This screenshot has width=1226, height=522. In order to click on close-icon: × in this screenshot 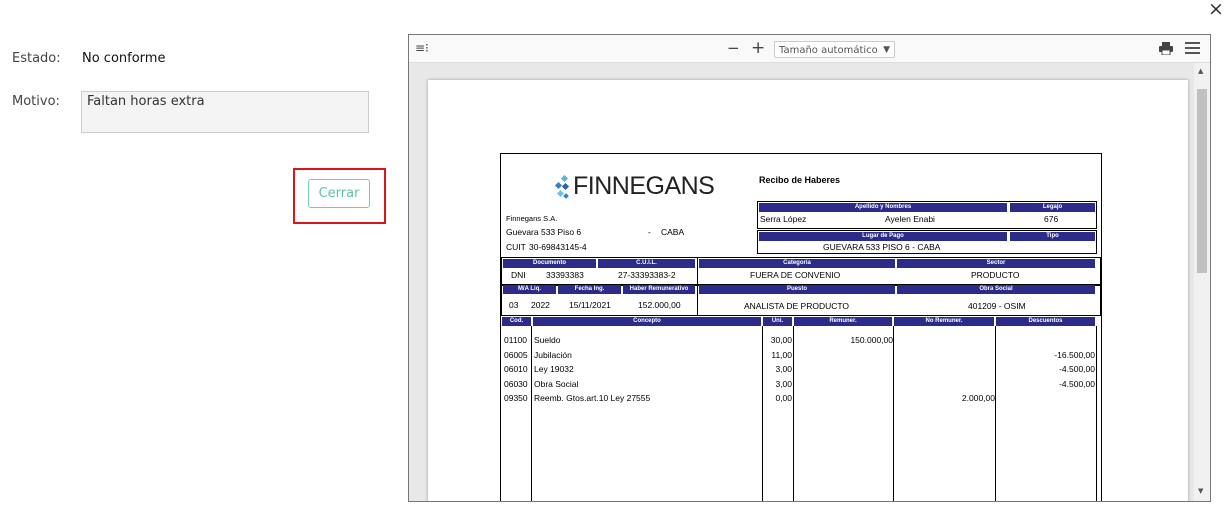, I will do `click(1216, 9)`.